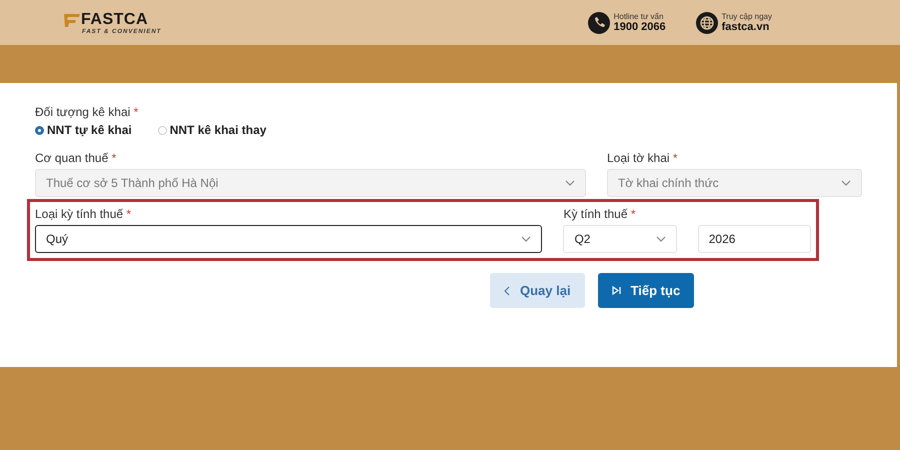  Describe the element at coordinates (537, 290) in the screenshot. I see `back-button: Quay lại` at that location.